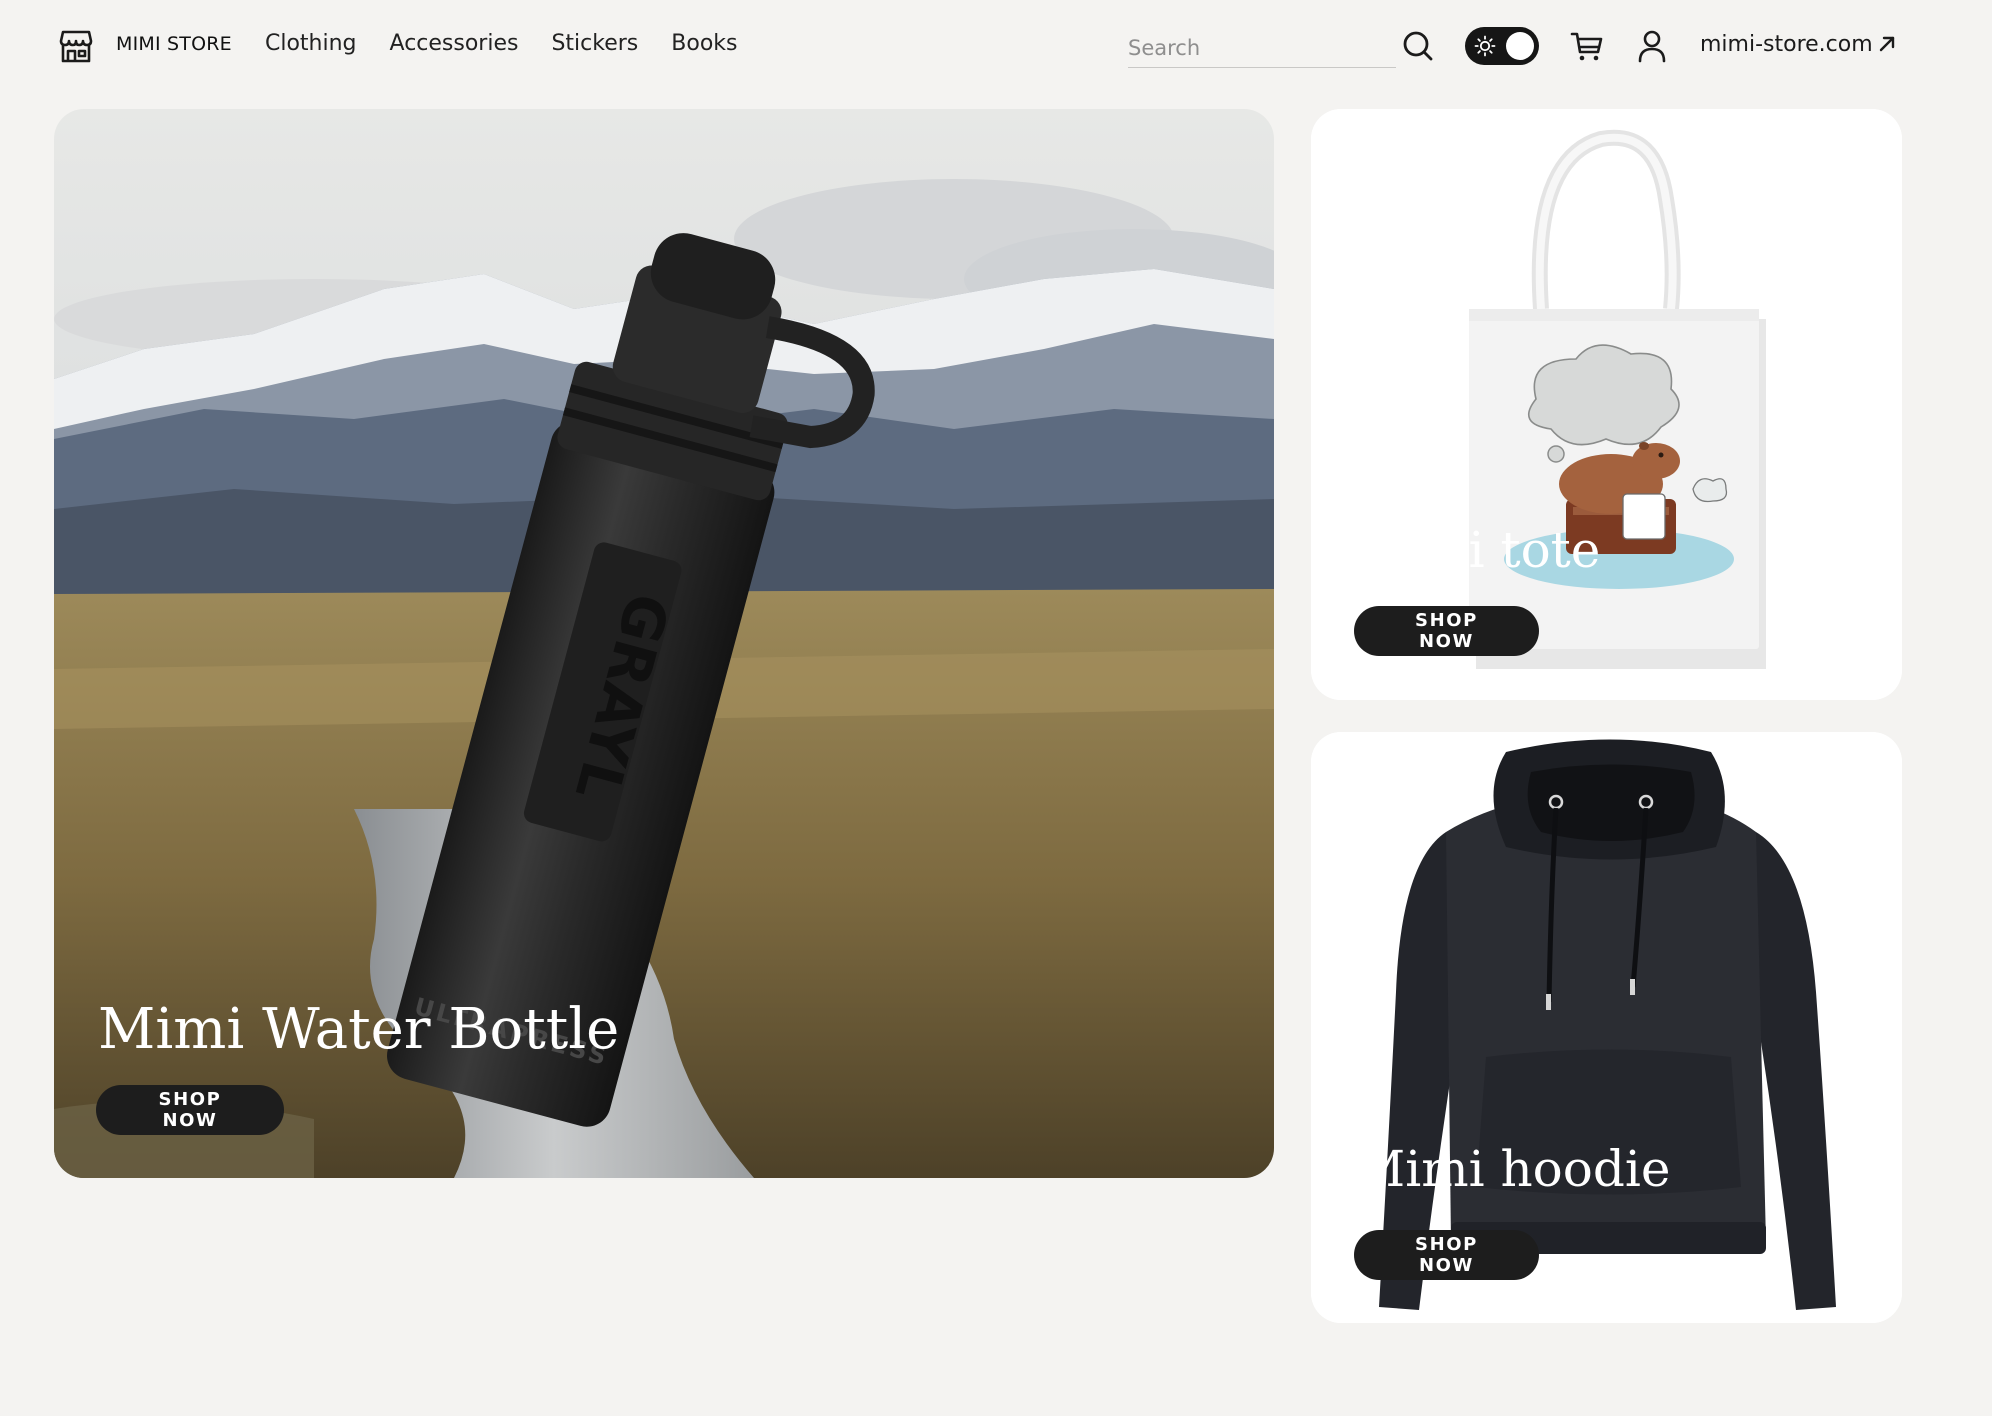 The width and height of the screenshot is (1992, 1416). What do you see at coordinates (594, 43) in the screenshot?
I see `nav-item-stickers: Stickers` at bounding box center [594, 43].